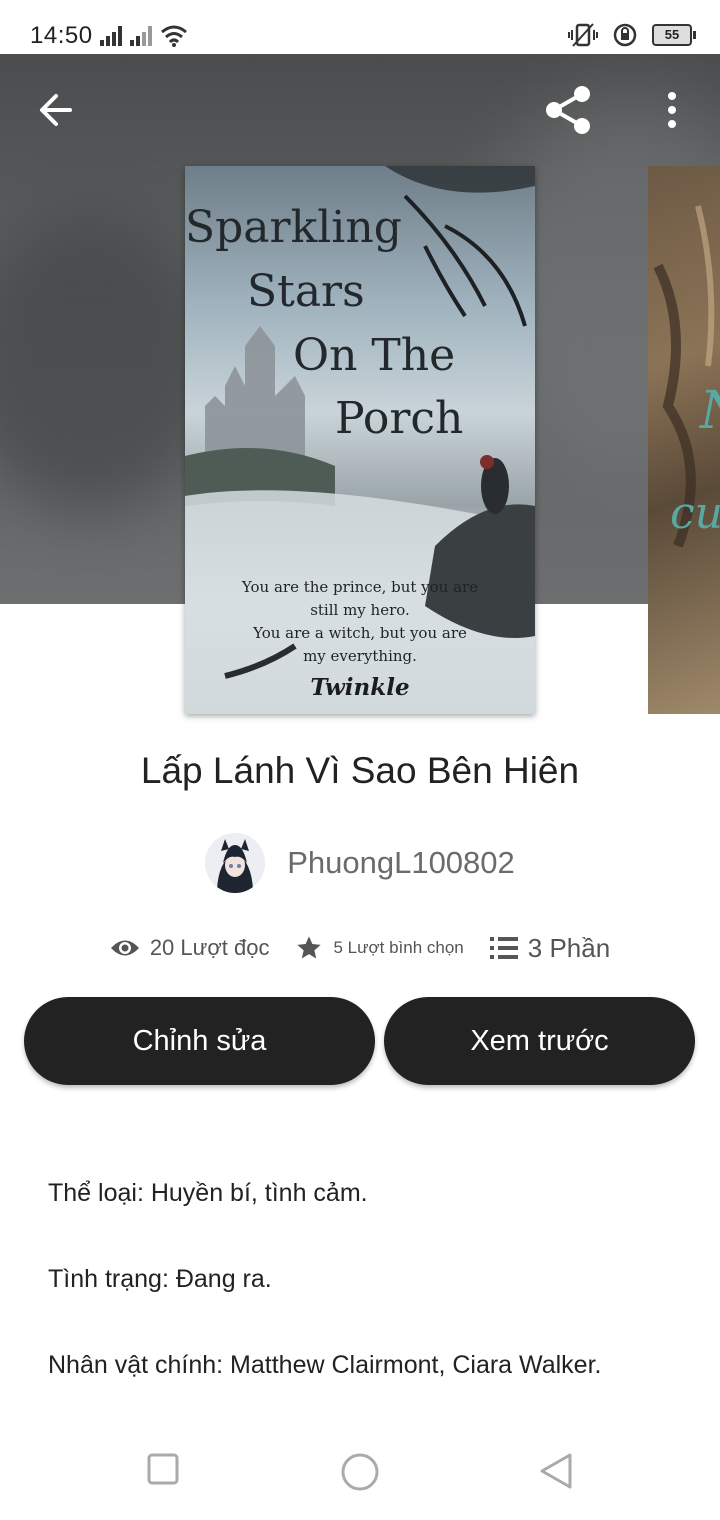  Describe the element at coordinates (160, 1279) in the screenshot. I see `description-line: Tình trạng: Đang ra.` at that location.